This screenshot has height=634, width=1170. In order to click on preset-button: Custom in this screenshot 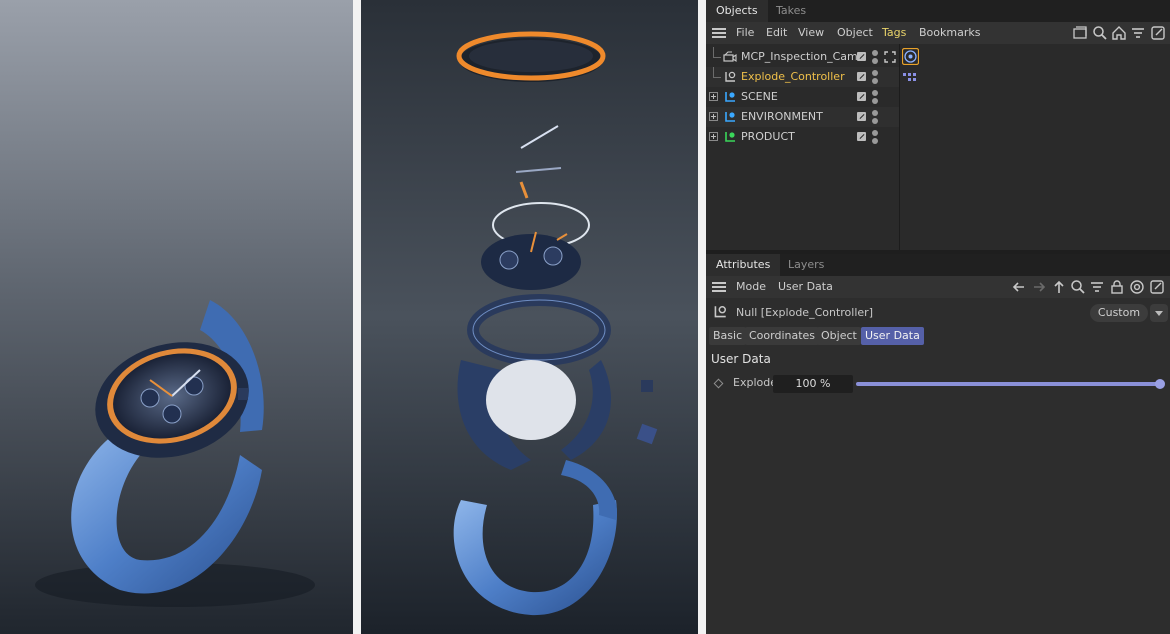, I will do `click(1119, 313)`.